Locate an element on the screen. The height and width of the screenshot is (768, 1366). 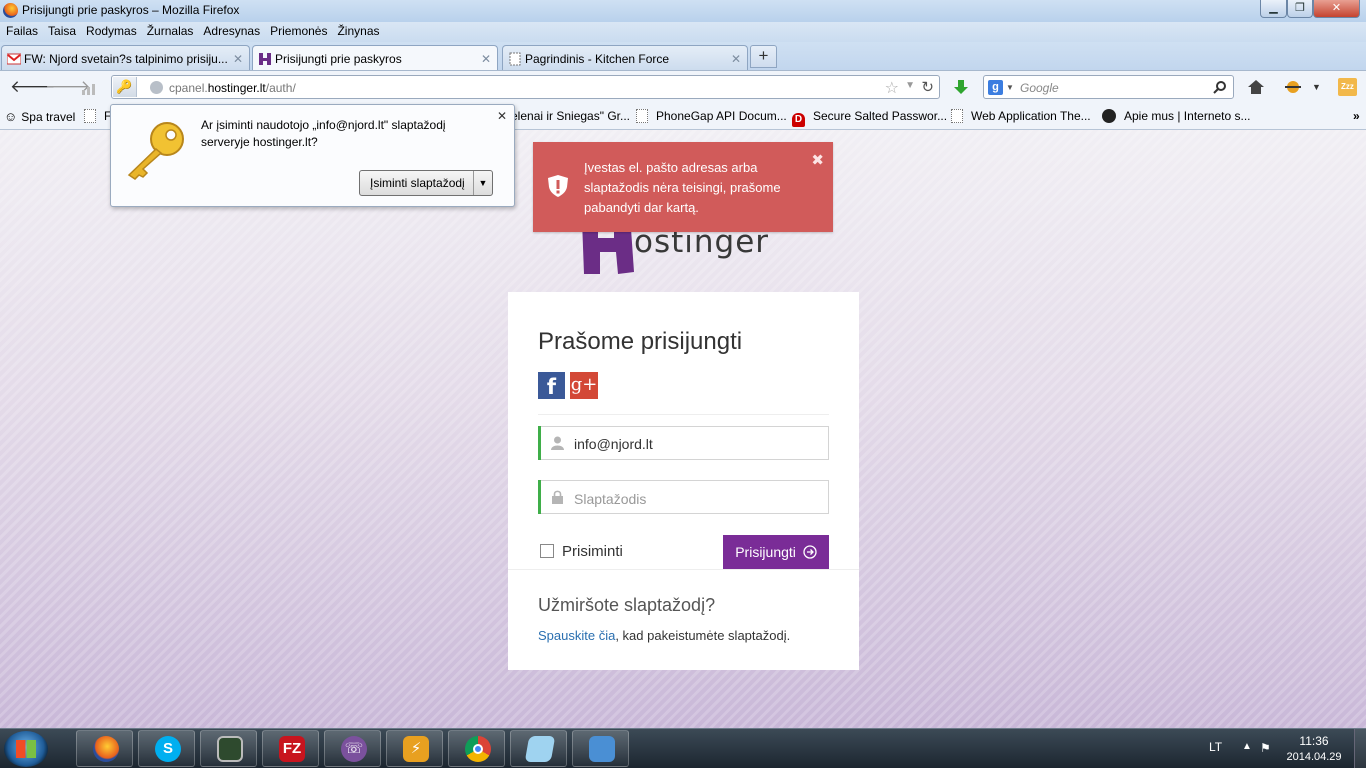
facebook-login-button: f is located at coordinates (551, 385).